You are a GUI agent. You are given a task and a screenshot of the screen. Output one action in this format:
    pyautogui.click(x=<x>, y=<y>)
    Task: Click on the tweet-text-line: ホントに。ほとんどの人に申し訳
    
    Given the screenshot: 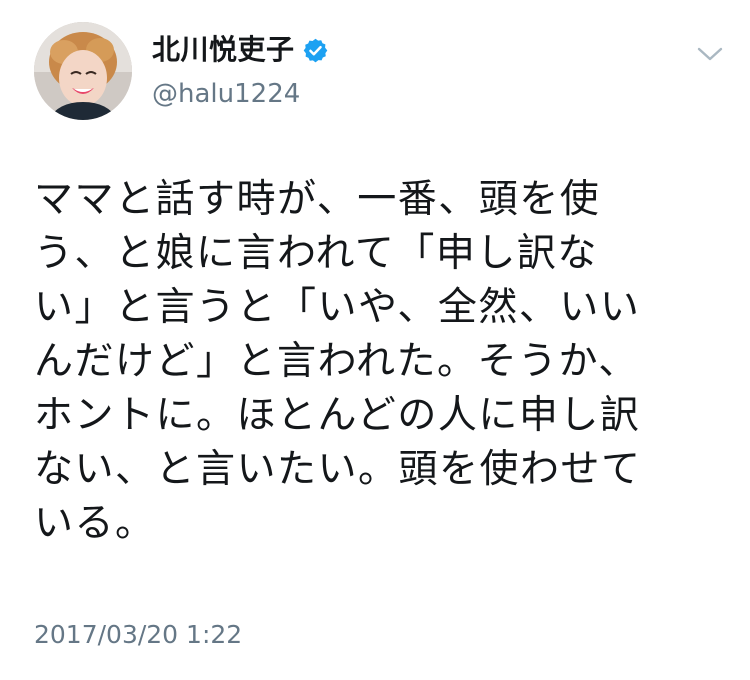 What is the action you would take?
    pyautogui.click(x=337, y=415)
    